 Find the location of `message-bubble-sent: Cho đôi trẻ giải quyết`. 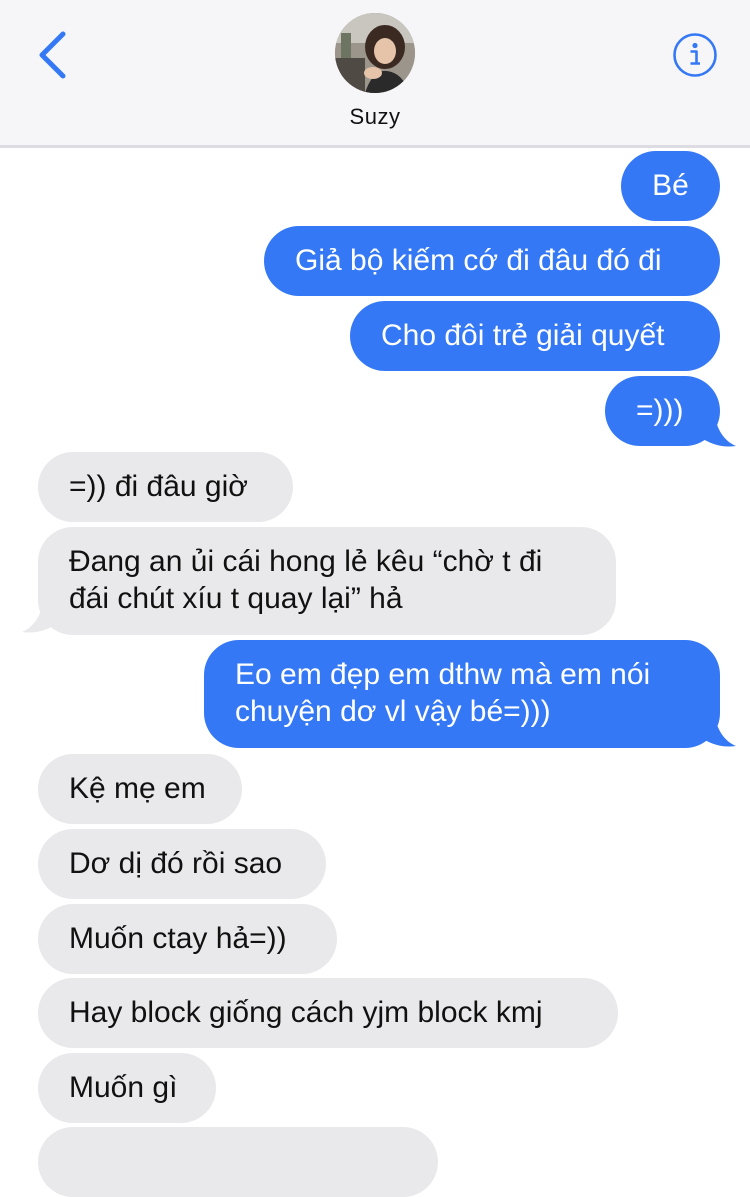

message-bubble-sent: Cho đôi trẻ giải quyết is located at coordinates (535, 336).